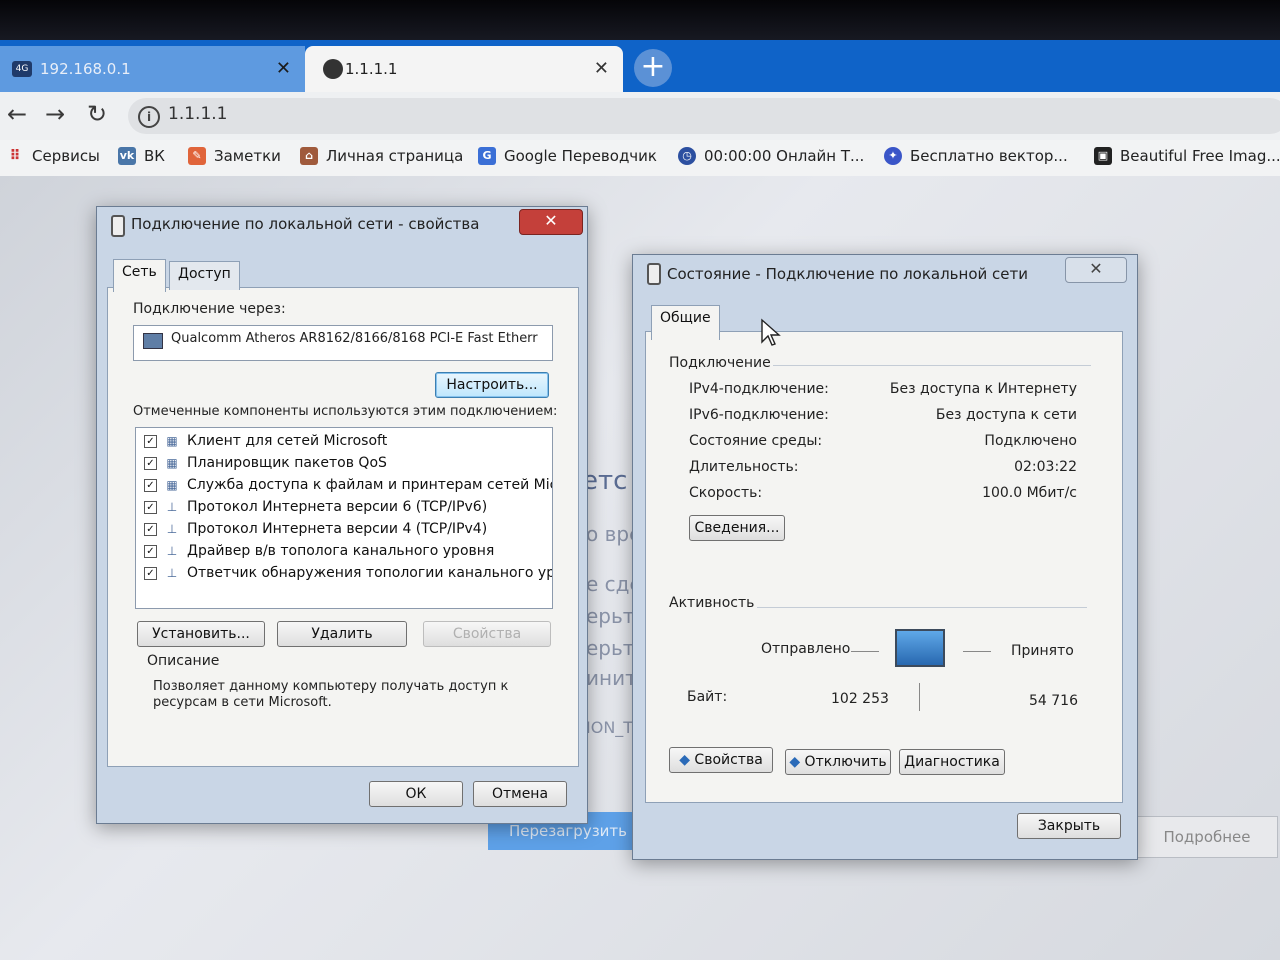 The height and width of the screenshot is (960, 1280). I want to click on bookmark-label: Google Переводчик, so click(580, 156).